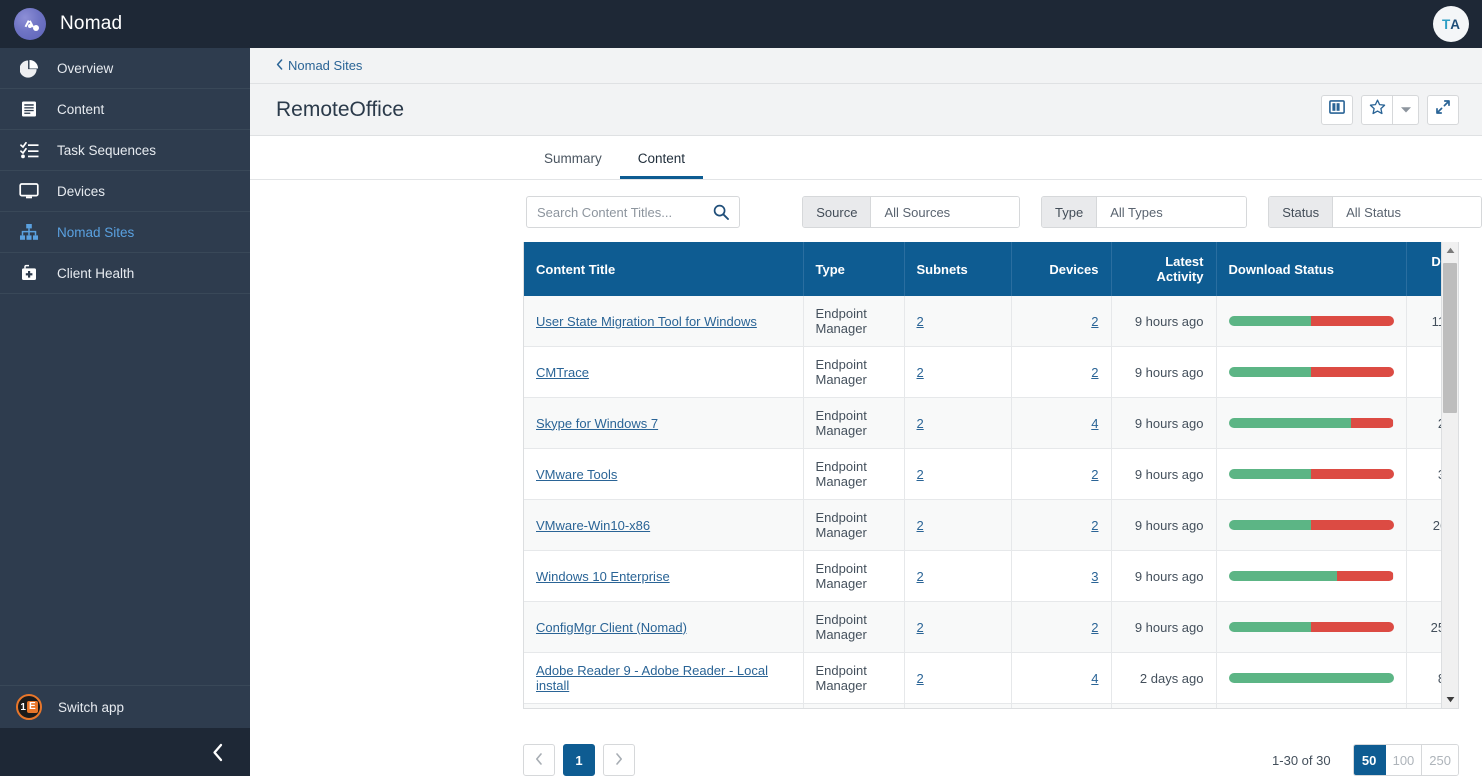 The width and height of the screenshot is (1482, 776). What do you see at coordinates (1337, 109) in the screenshot?
I see `panel-layout-button` at bounding box center [1337, 109].